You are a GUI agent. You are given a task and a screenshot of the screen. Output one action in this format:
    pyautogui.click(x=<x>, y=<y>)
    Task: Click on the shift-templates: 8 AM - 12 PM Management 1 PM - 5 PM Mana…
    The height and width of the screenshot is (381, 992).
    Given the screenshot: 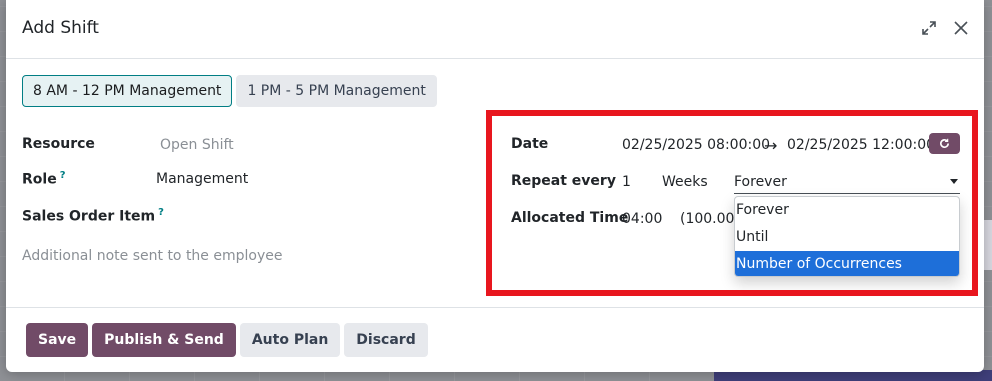 What is the action you would take?
    pyautogui.click(x=229, y=91)
    